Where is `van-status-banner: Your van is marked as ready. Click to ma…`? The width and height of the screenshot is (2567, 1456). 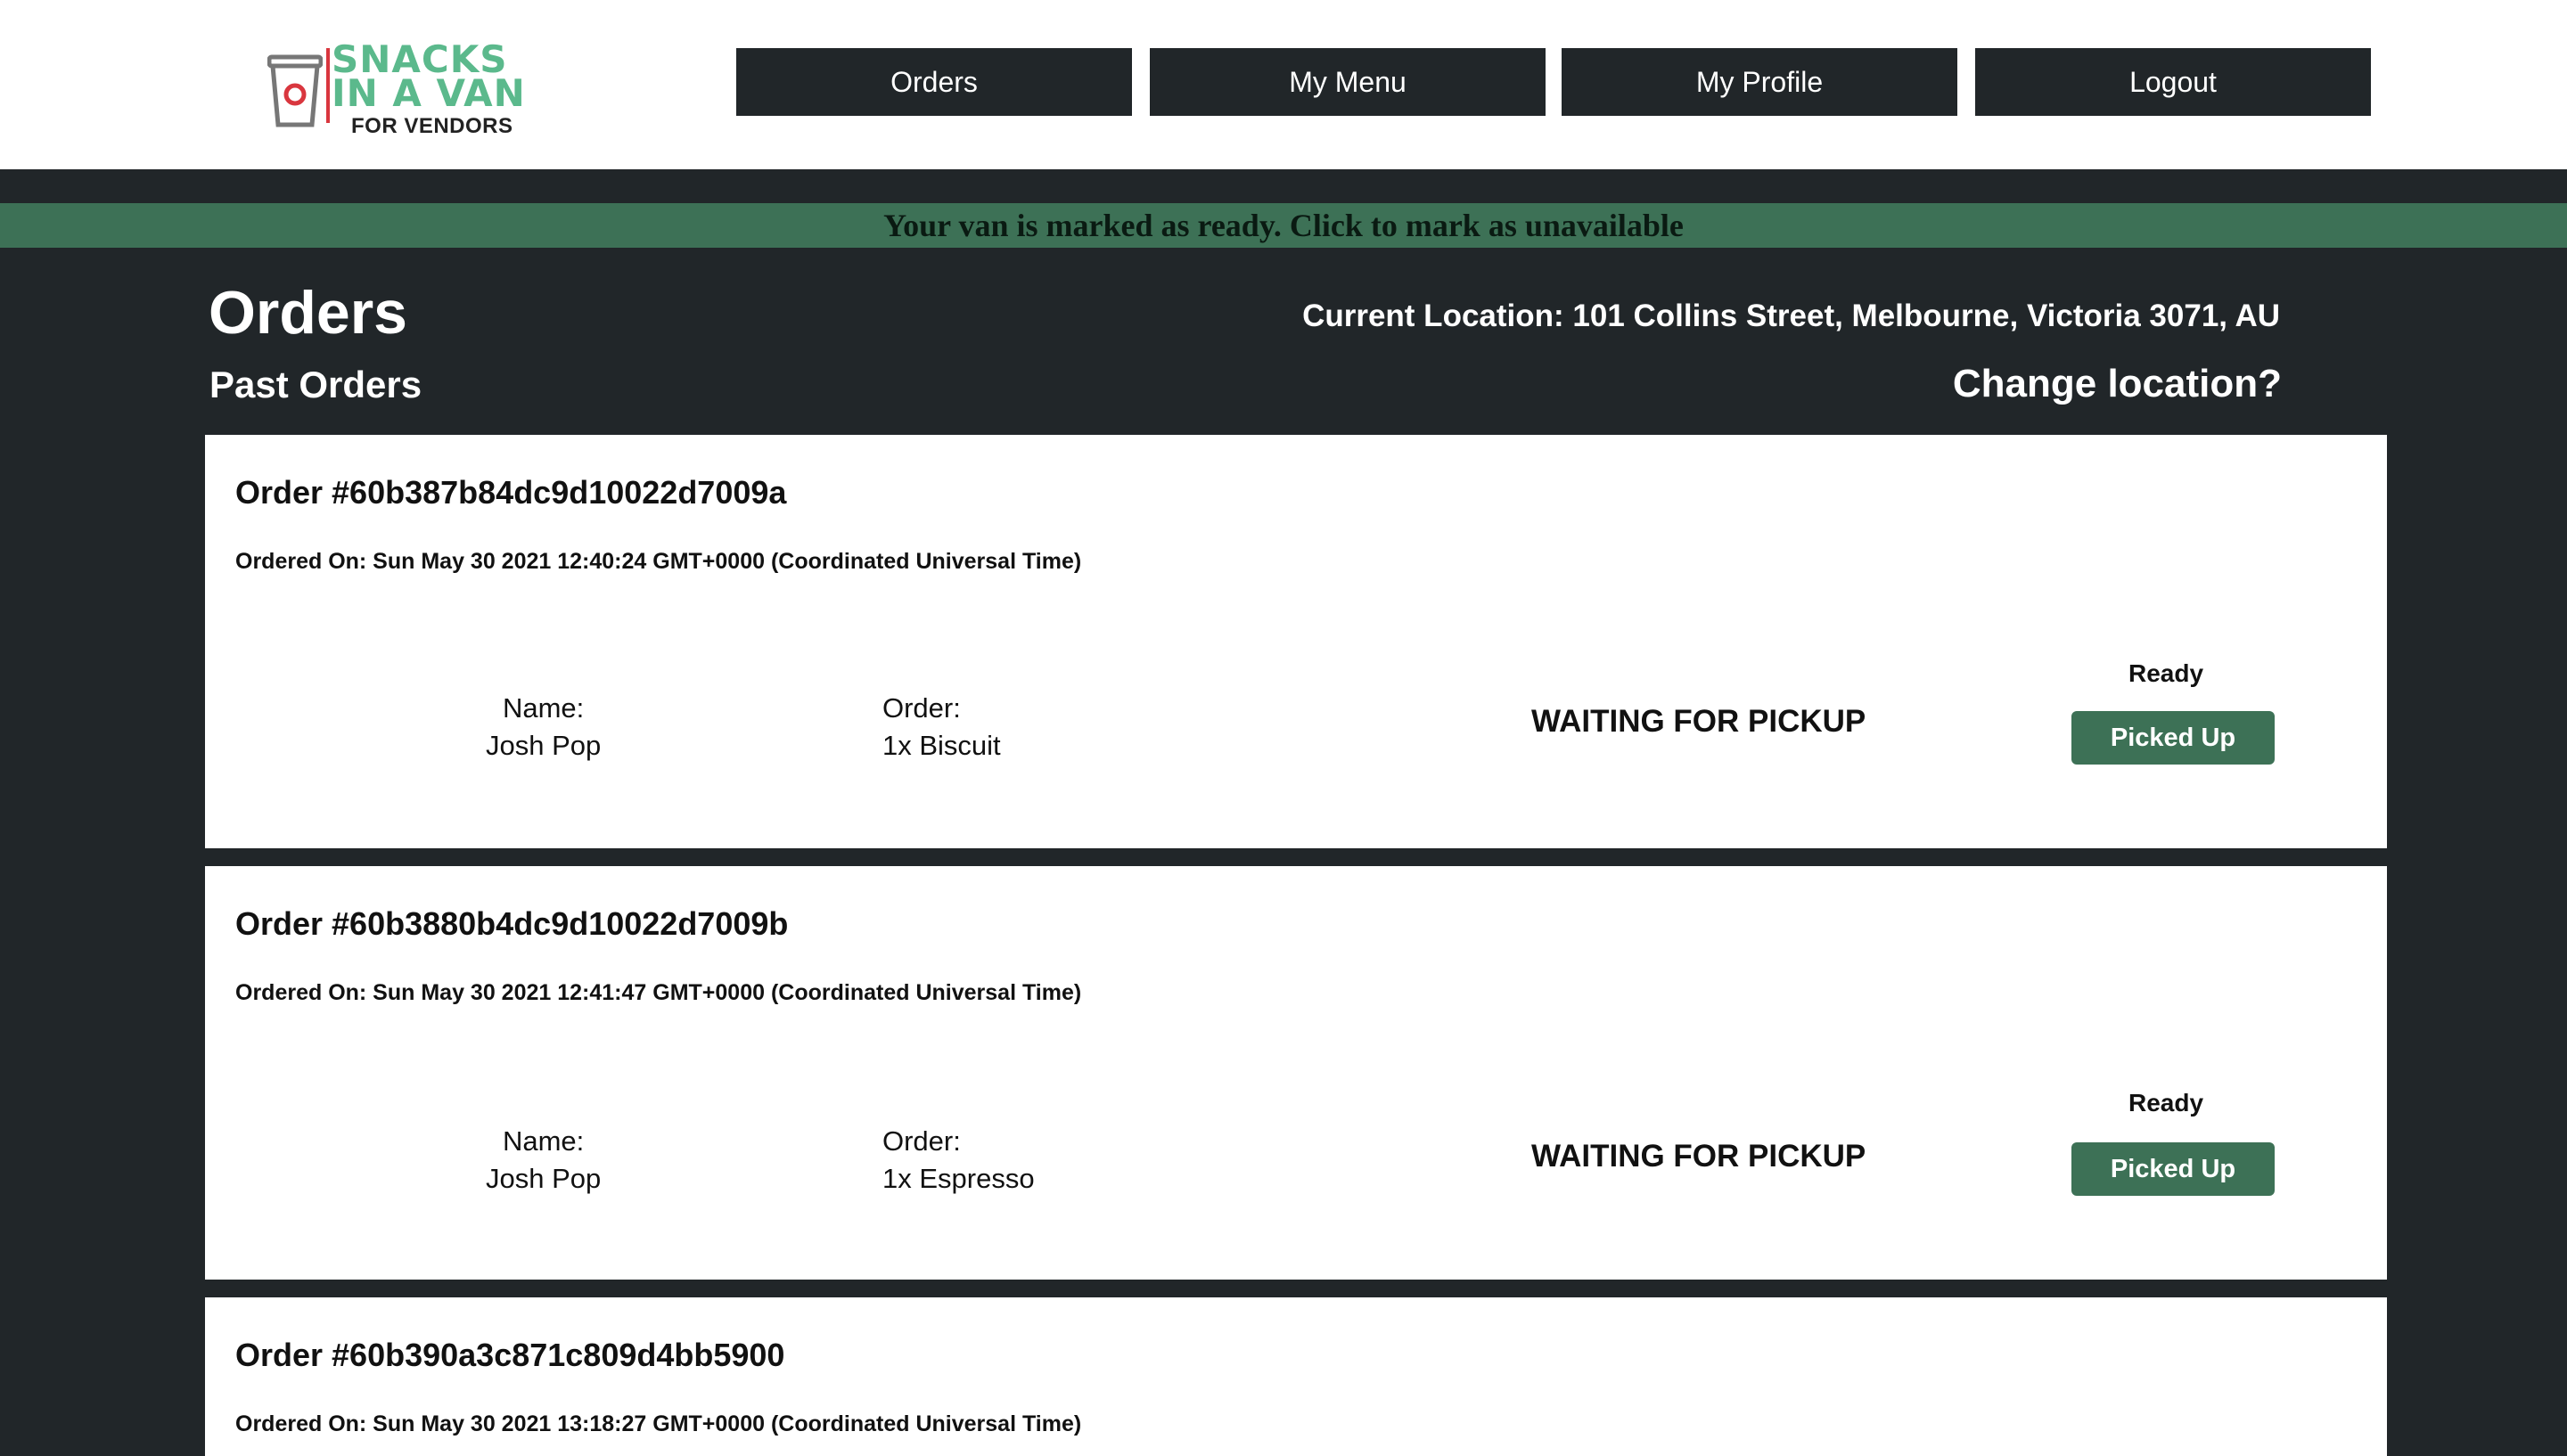
van-status-banner: Your van is marked as ready. Click to ma… is located at coordinates (1283, 226).